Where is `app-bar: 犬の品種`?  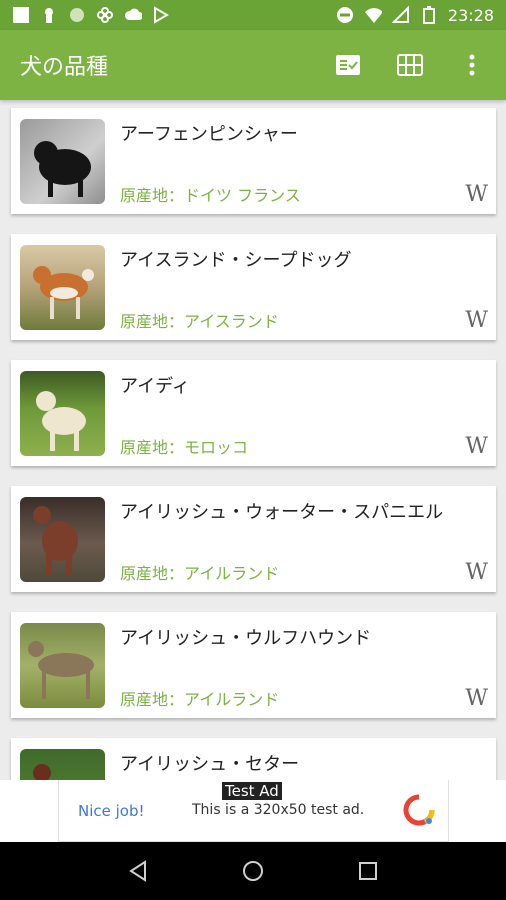
app-bar: 犬の品種 is located at coordinates (253, 65).